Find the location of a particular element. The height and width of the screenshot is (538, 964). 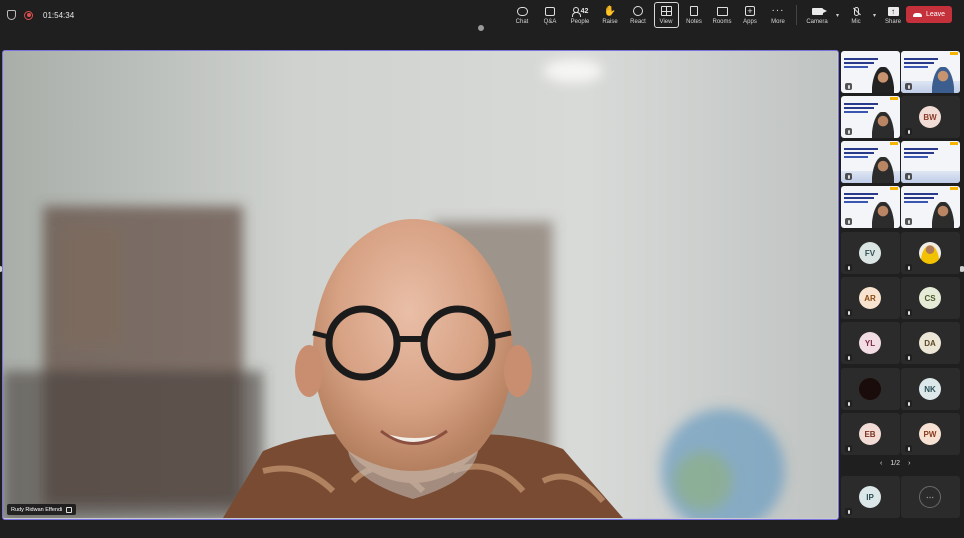

share-button: ↑ Share is located at coordinates (893, 15).